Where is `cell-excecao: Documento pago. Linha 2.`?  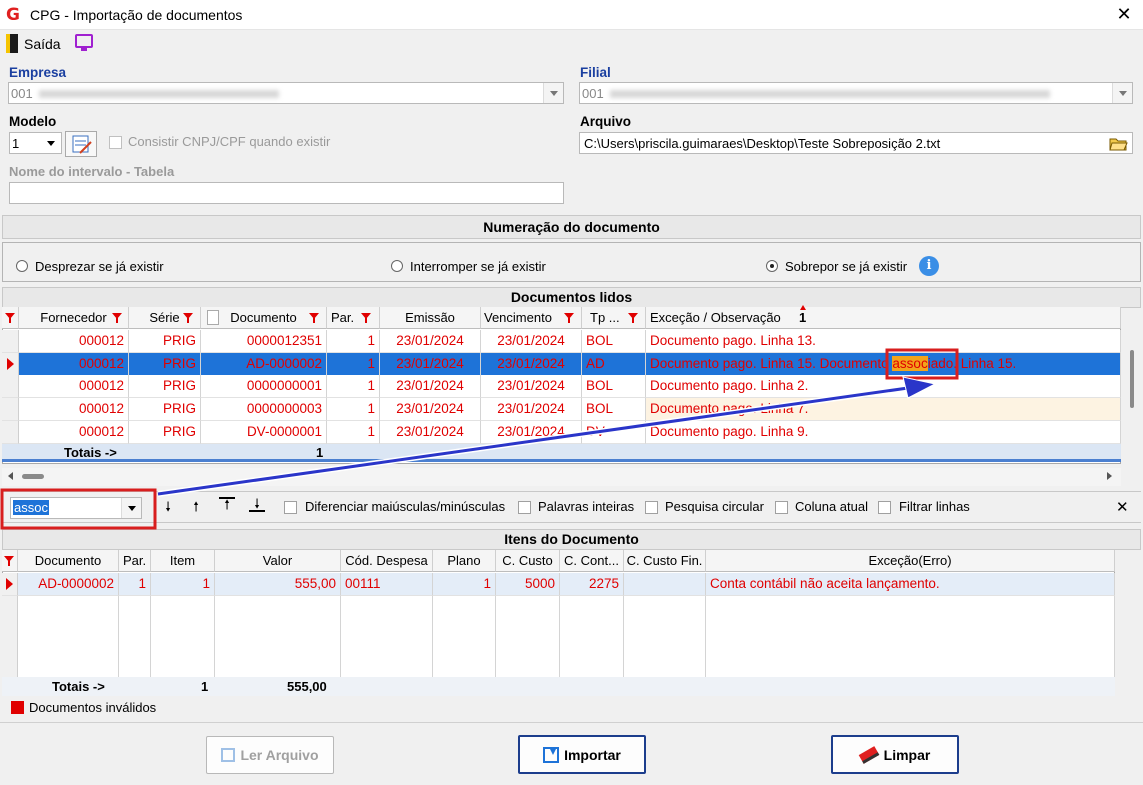 cell-excecao: Documento pago. Linha 2. is located at coordinates (883, 387).